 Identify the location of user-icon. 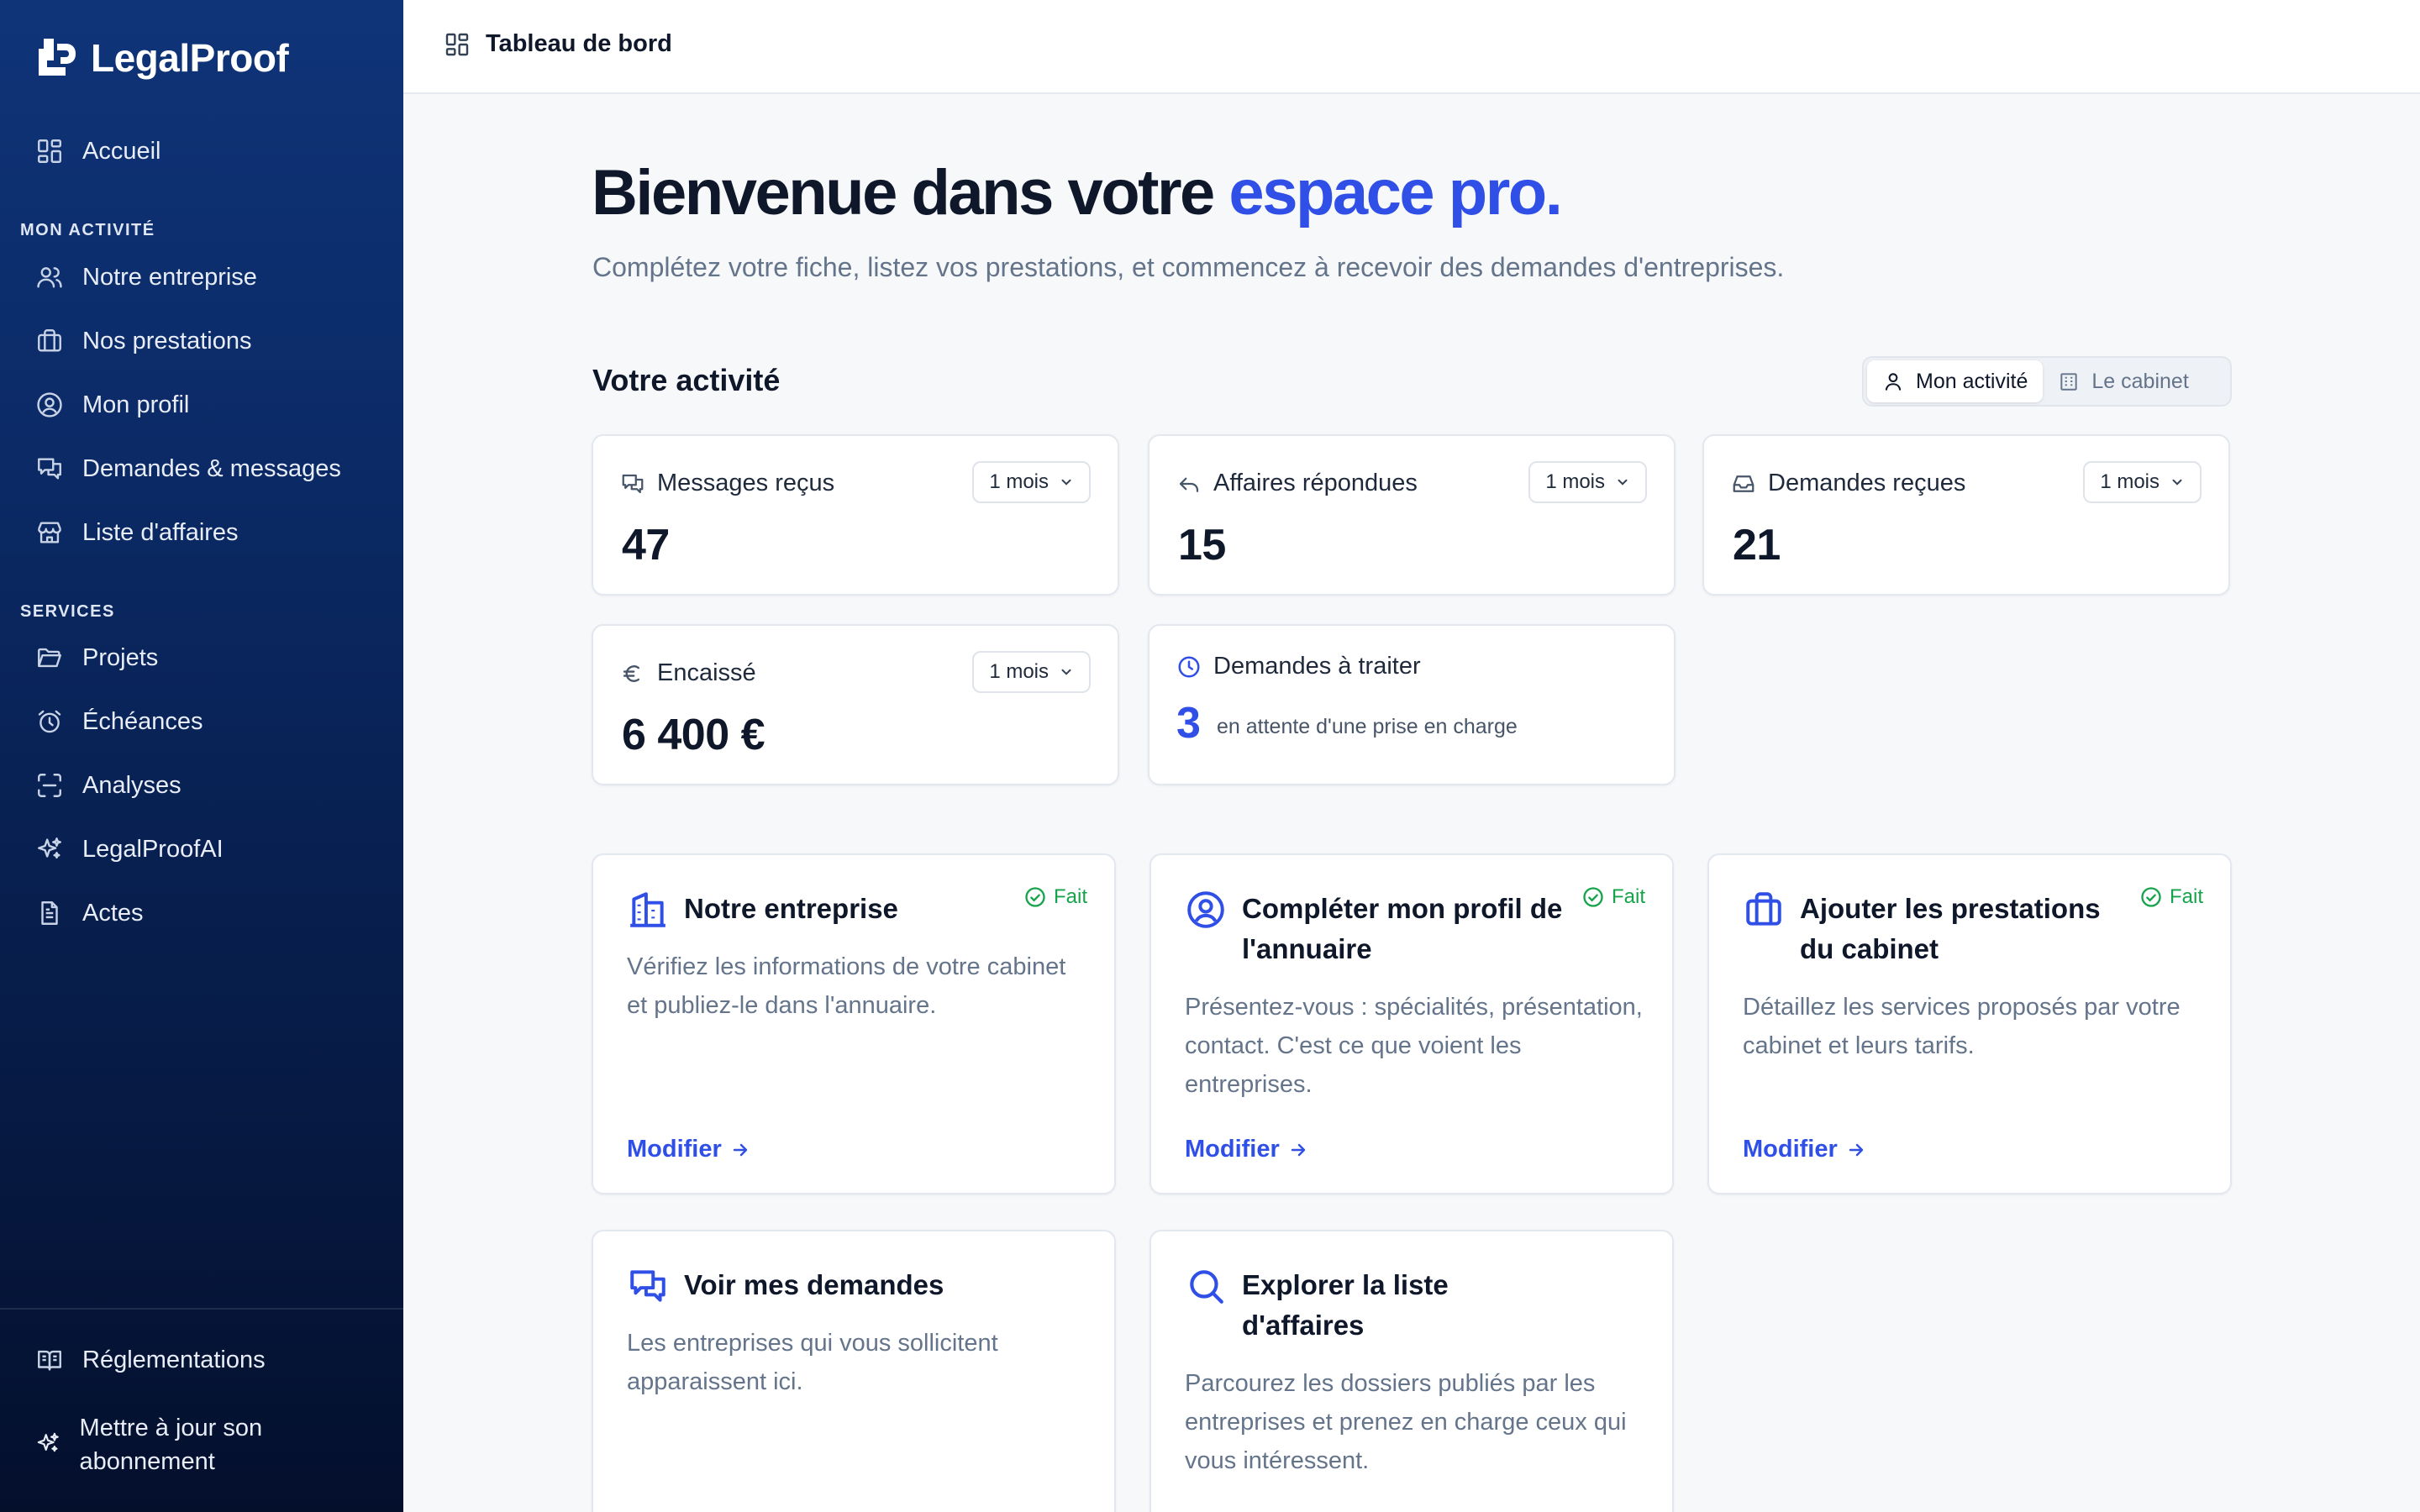
(1893, 381).